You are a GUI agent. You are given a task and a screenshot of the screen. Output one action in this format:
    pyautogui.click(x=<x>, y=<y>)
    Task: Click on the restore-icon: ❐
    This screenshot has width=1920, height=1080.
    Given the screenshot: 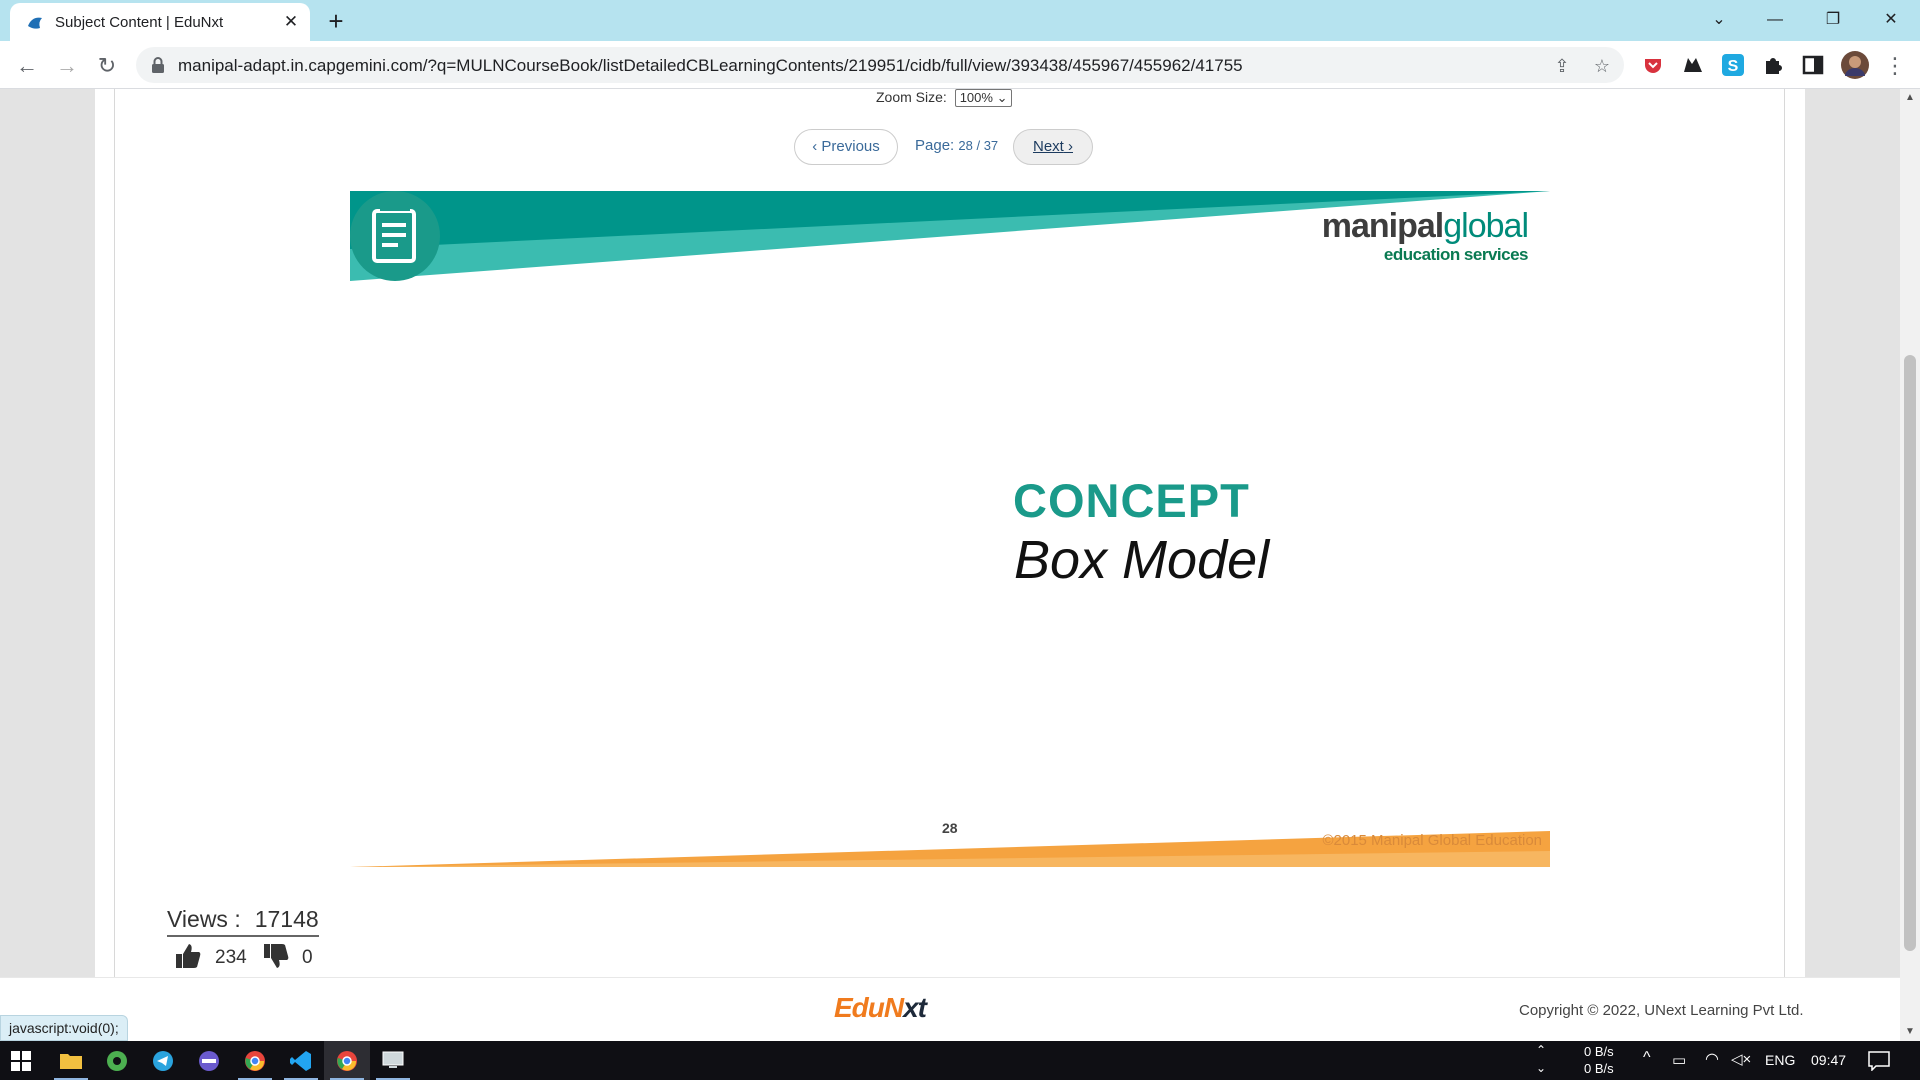 What is the action you would take?
    pyautogui.click(x=1833, y=20)
    